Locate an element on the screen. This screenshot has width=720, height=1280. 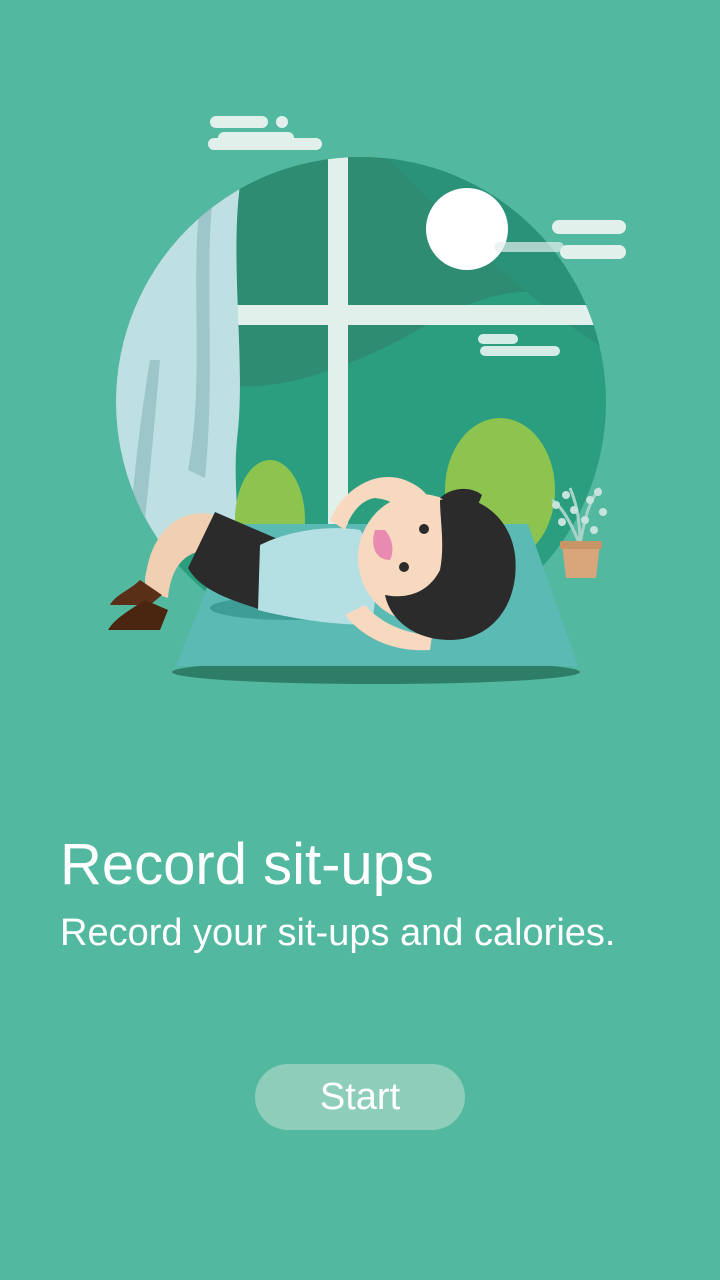
cloud-icon is located at coordinates (265, 133).